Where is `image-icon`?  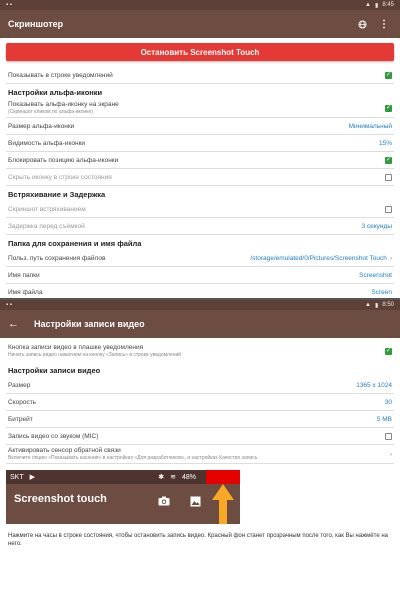
image-icon is located at coordinates (195, 503).